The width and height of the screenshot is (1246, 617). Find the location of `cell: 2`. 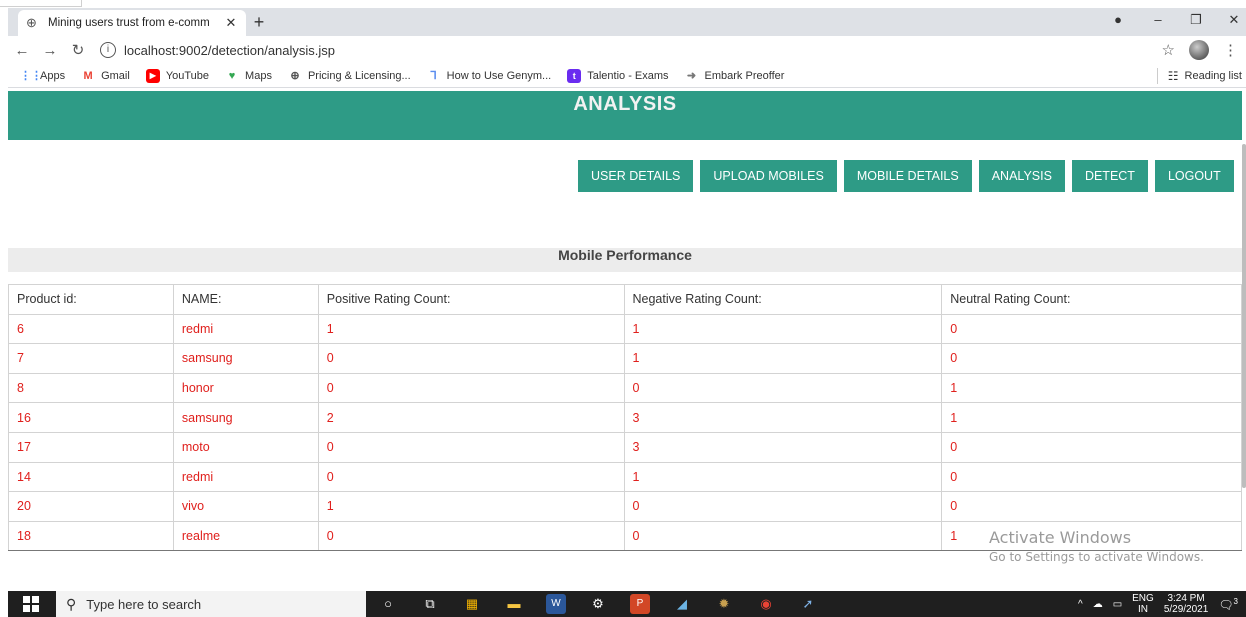

cell: 2 is located at coordinates (471, 417).